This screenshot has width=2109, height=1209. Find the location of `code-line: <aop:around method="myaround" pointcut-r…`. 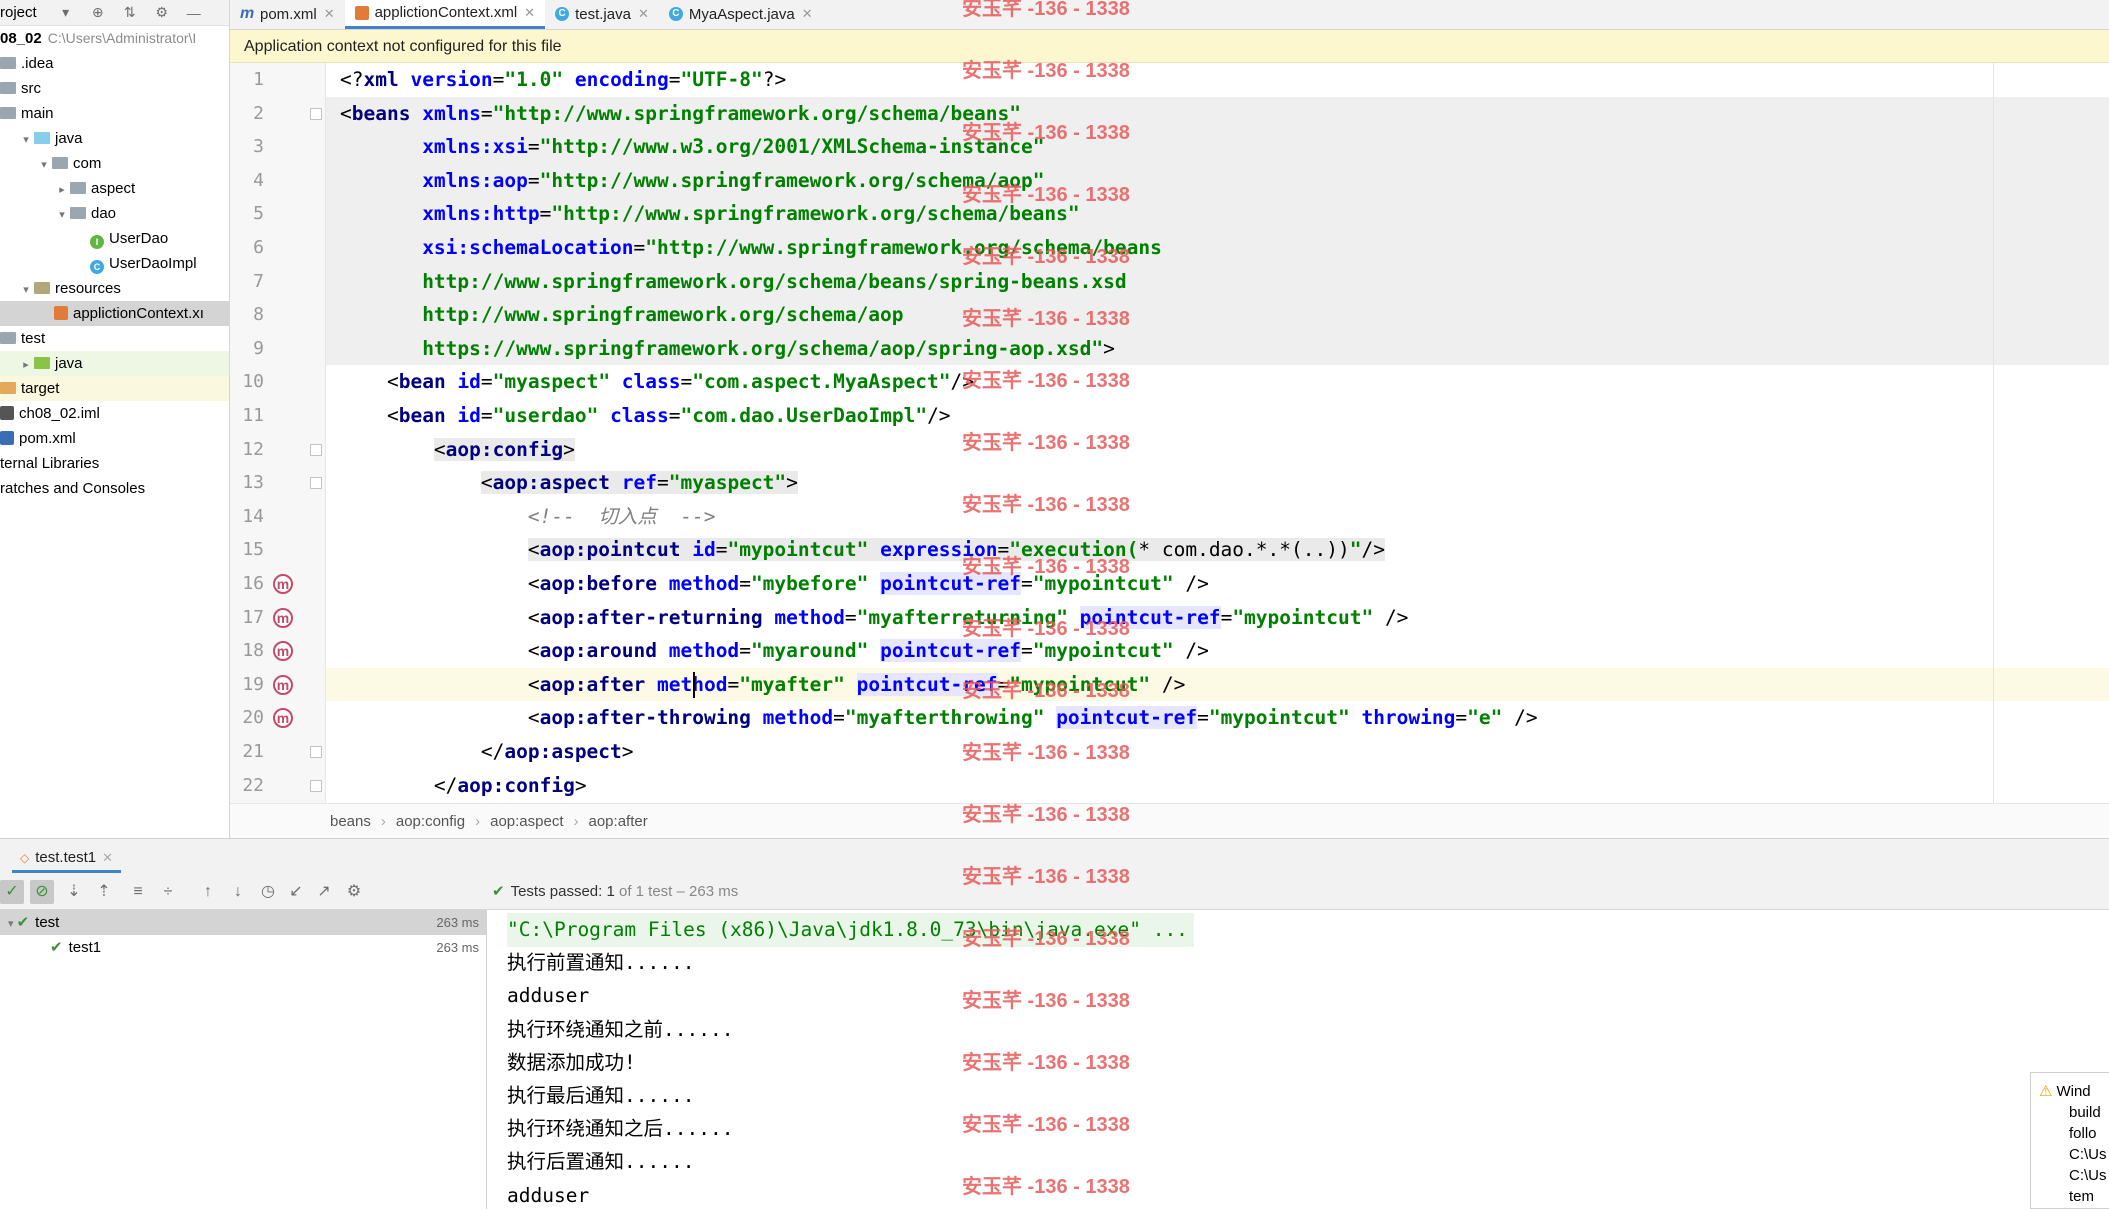

code-line: <aop:around method="myaround" pointcut-r… is located at coordinates (1217, 651).